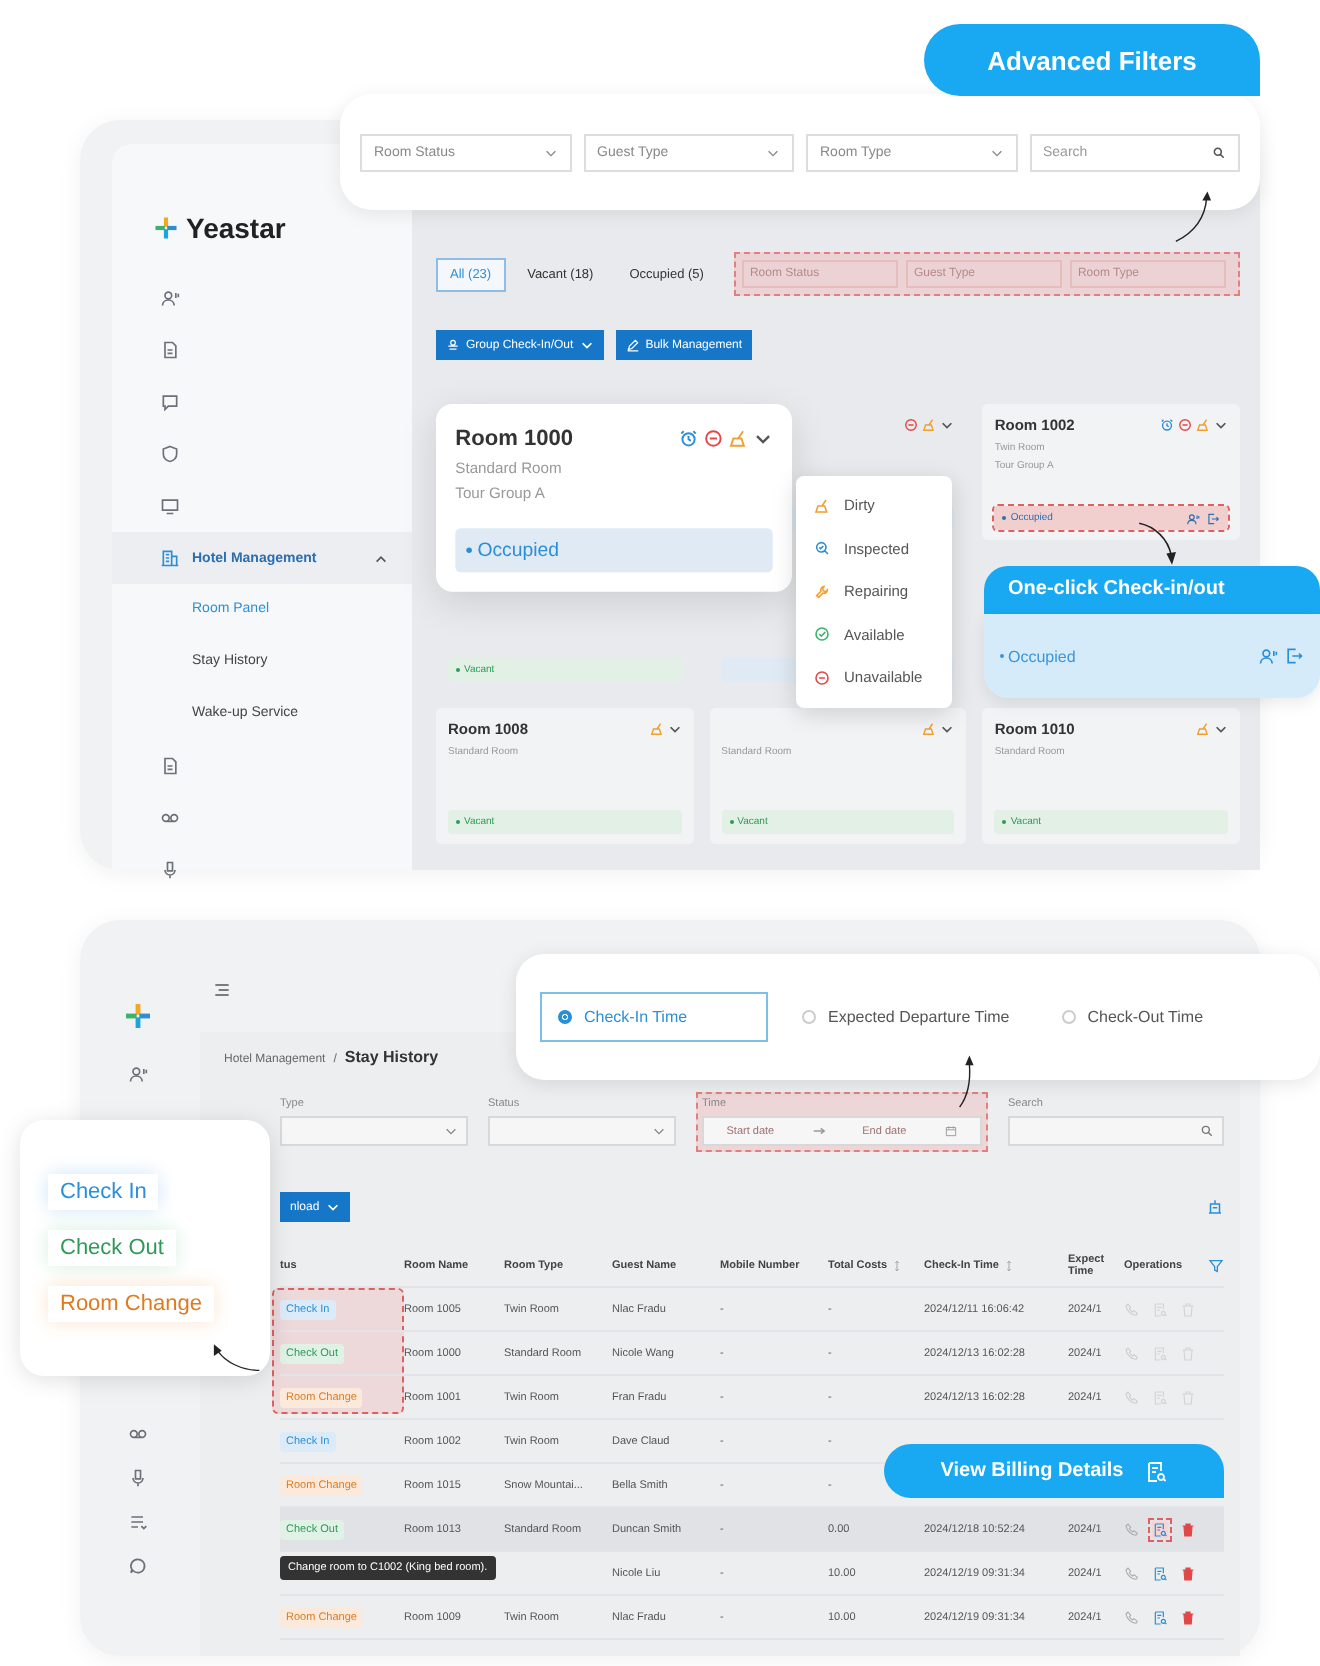  What do you see at coordinates (138, 1566) in the screenshot?
I see `speech-bubble-icon` at bounding box center [138, 1566].